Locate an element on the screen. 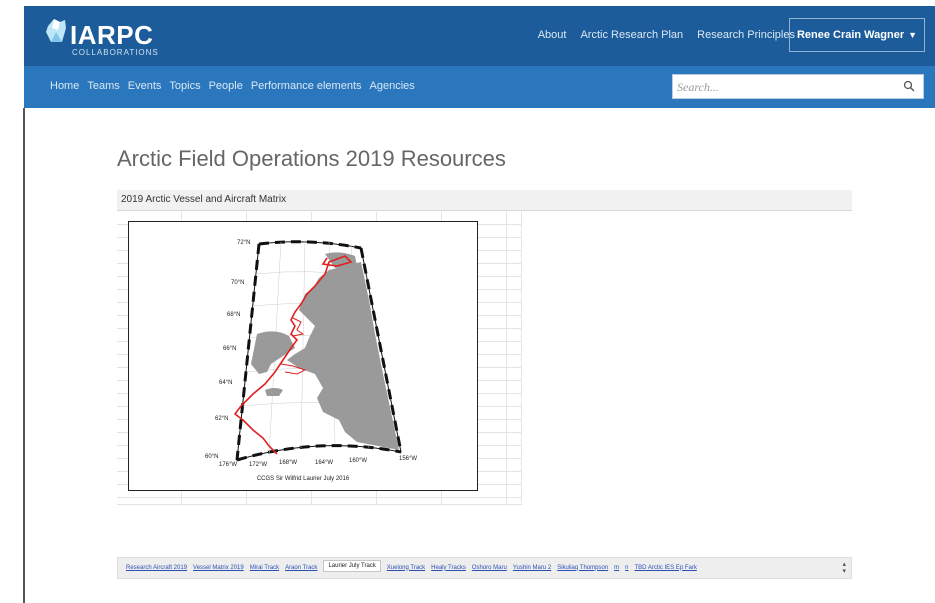 Image resolution: width=935 pixels, height=603 pixels. lon-label: 176°W is located at coordinates (228, 465).